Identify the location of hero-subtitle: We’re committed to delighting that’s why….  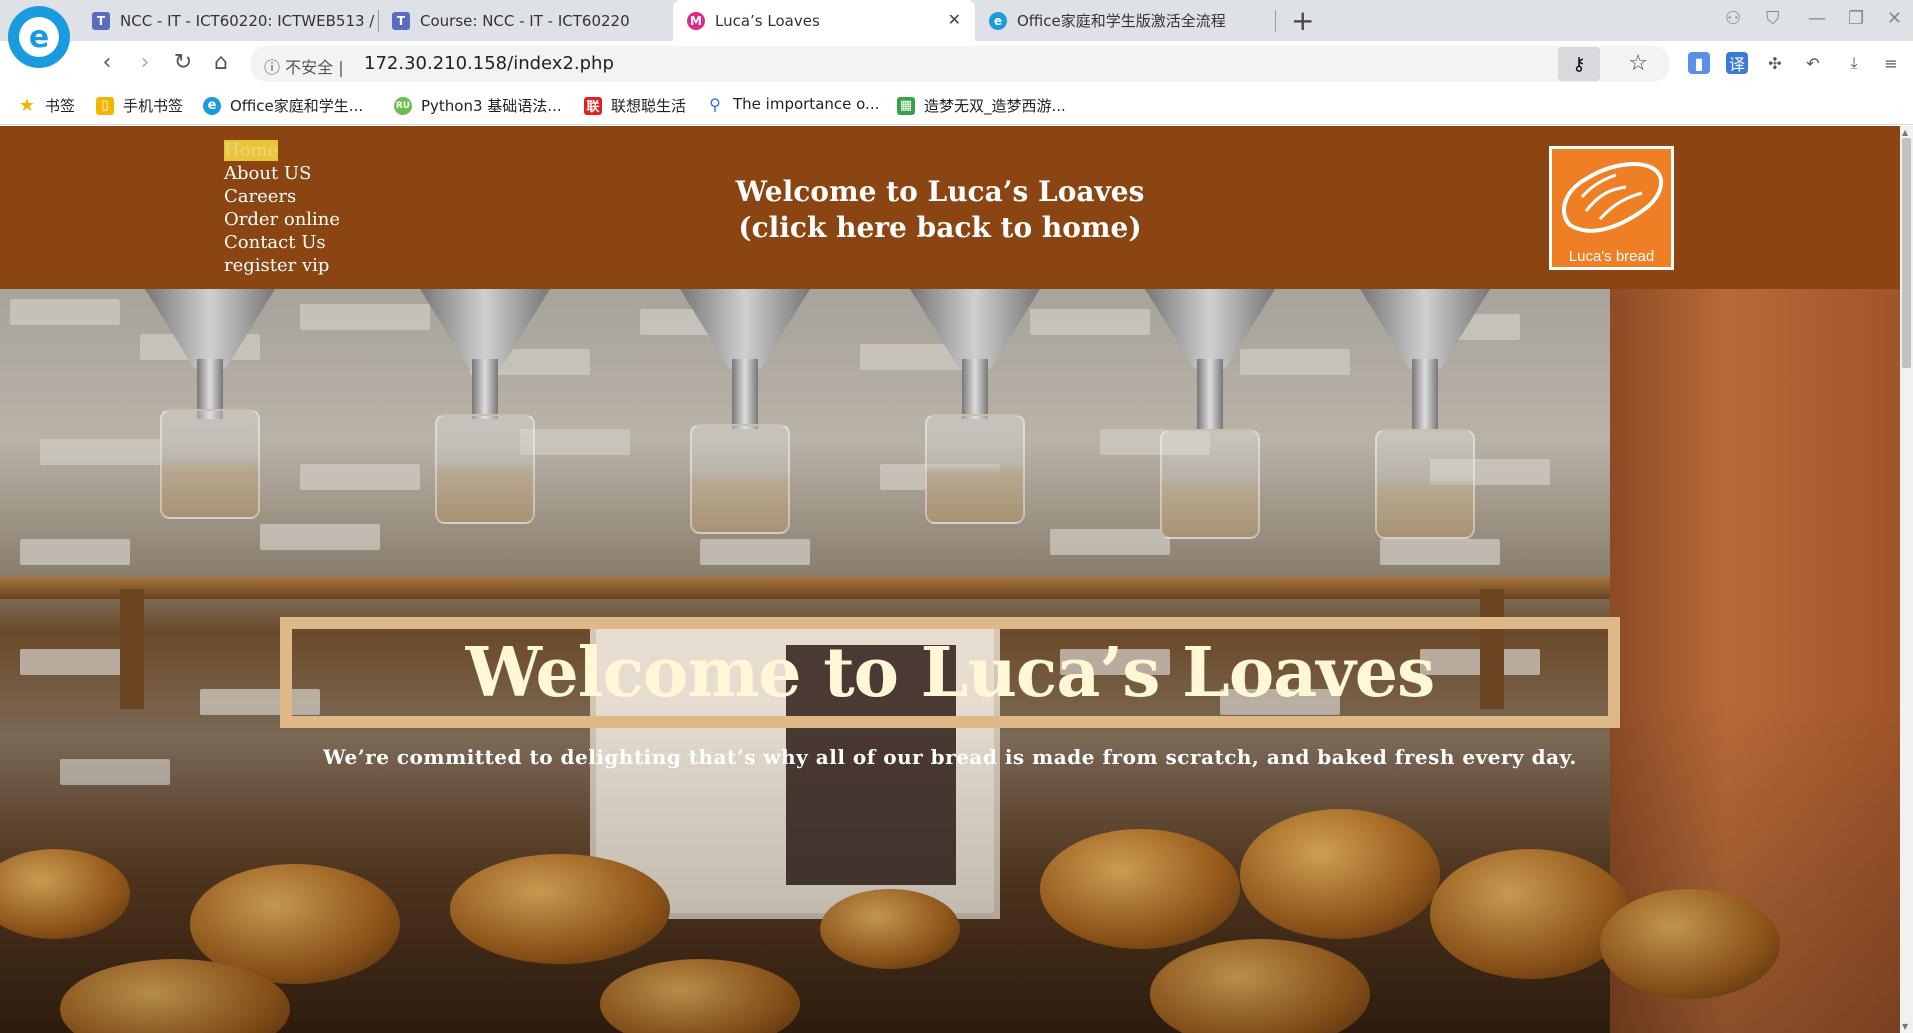
(950, 757).